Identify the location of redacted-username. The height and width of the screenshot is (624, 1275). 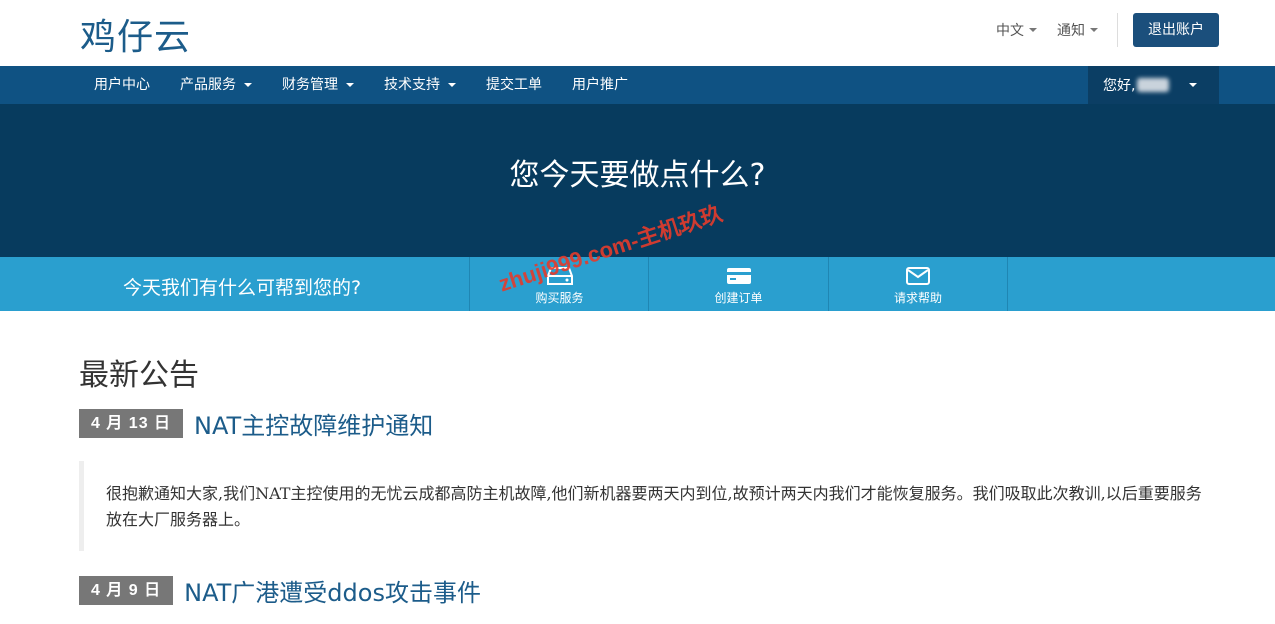
(1153, 85).